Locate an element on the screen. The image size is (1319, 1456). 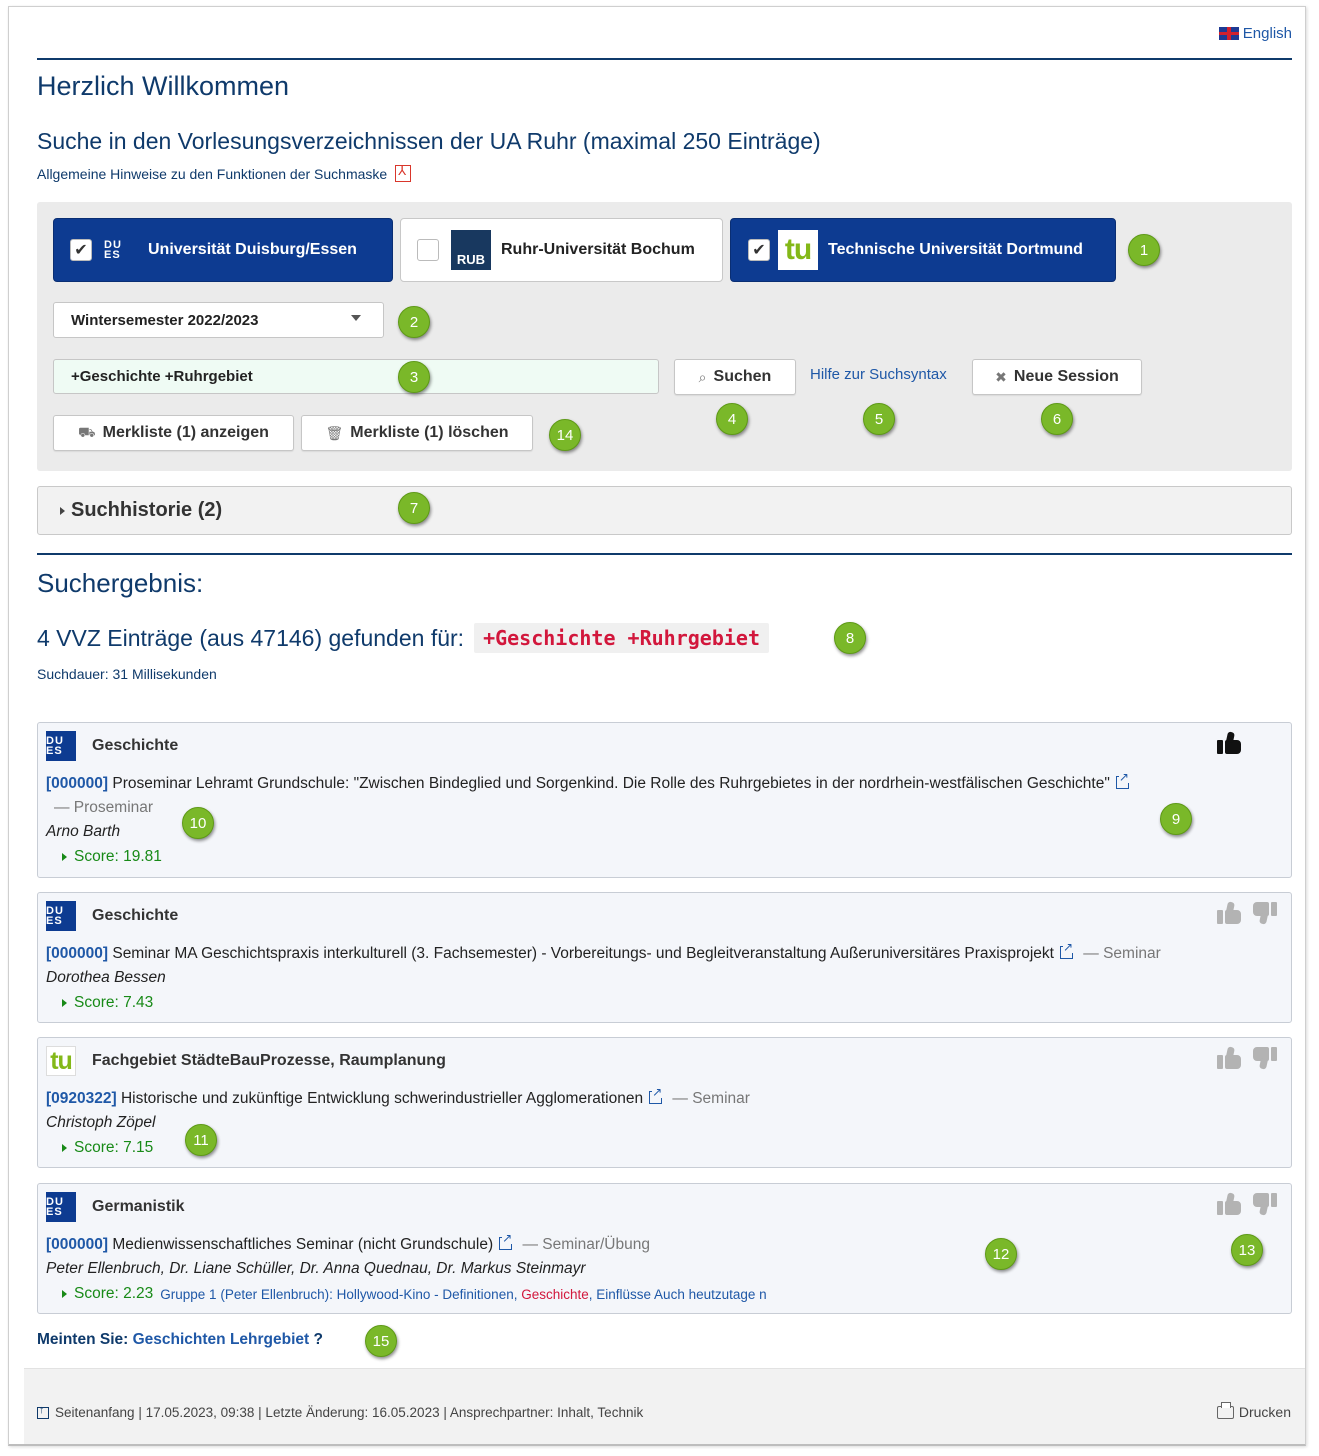
annotation-badge: 9 is located at coordinates (1176, 819).